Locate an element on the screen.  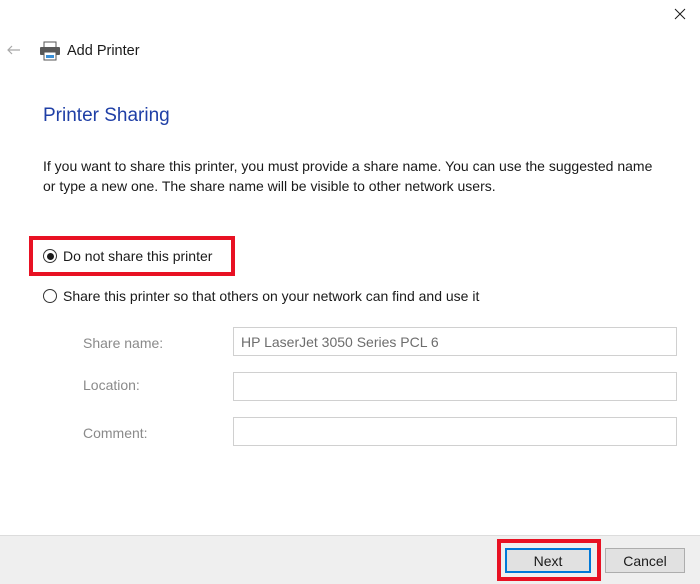
location-label: Location: is located at coordinates (111, 385).